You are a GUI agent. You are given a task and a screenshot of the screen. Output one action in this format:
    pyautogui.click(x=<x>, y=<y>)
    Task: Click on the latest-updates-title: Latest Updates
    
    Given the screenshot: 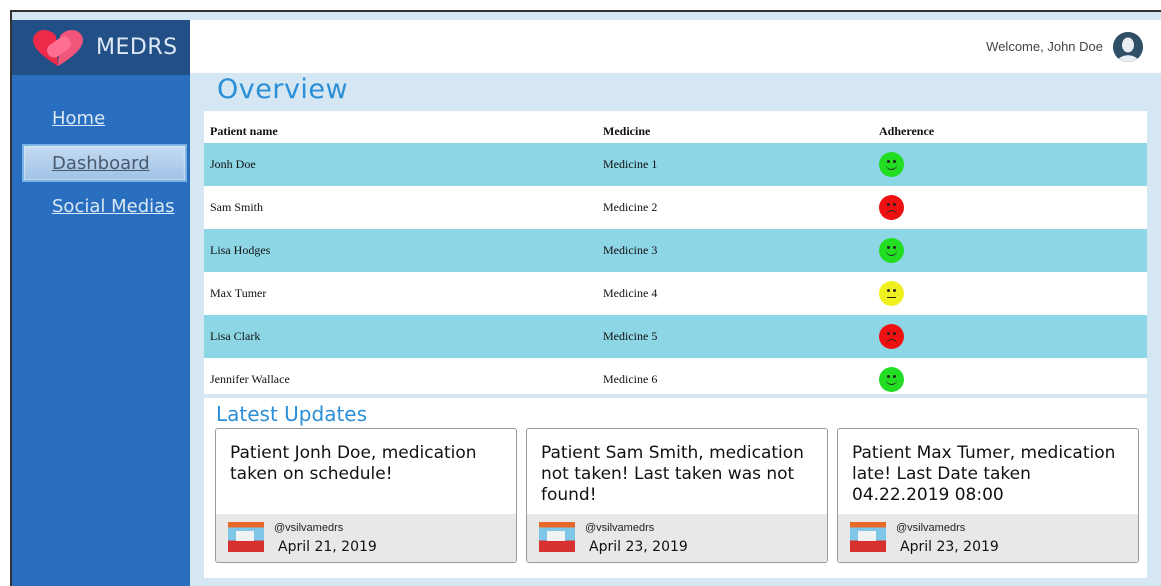 What is the action you would take?
    pyautogui.click(x=292, y=414)
    